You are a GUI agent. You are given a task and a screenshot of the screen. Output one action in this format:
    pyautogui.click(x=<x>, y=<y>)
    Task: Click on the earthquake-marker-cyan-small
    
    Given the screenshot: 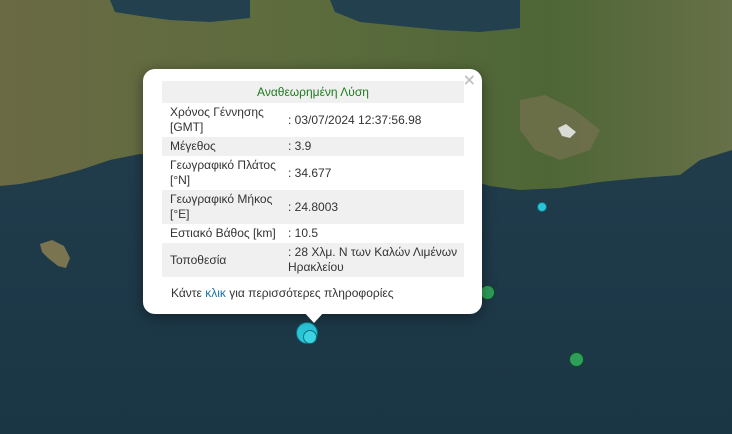 What is the action you would take?
    pyautogui.click(x=542, y=207)
    